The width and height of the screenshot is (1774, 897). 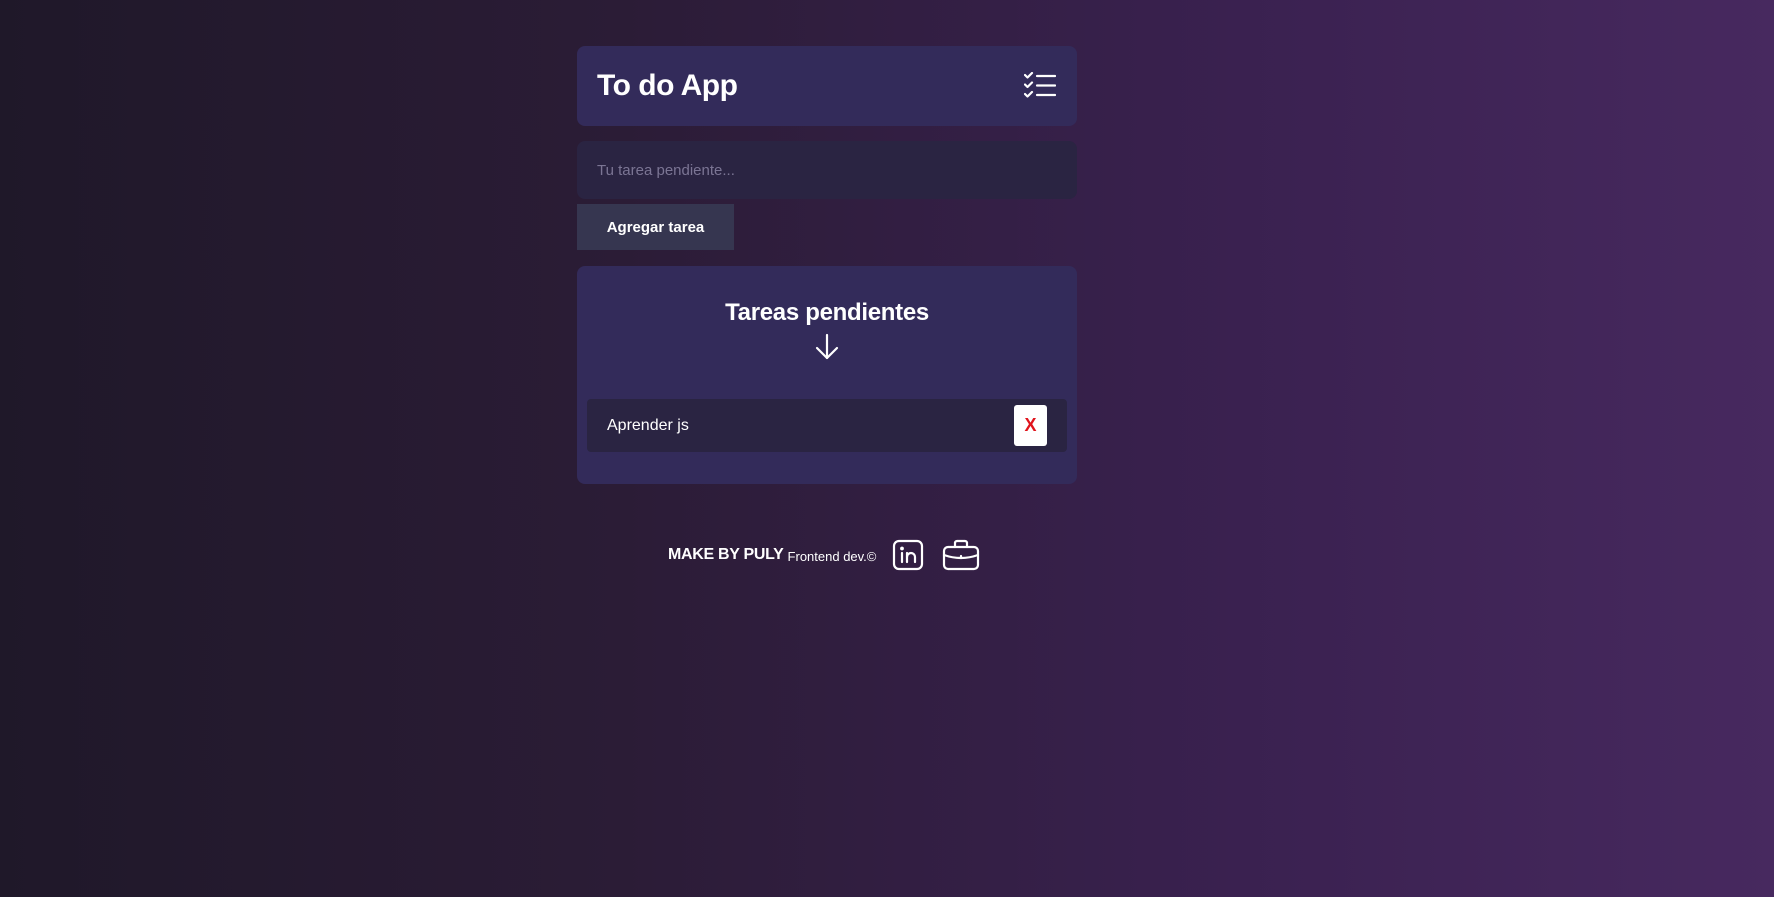 I want to click on pending-tasks-title: Tareas pendientes, so click(x=827, y=312).